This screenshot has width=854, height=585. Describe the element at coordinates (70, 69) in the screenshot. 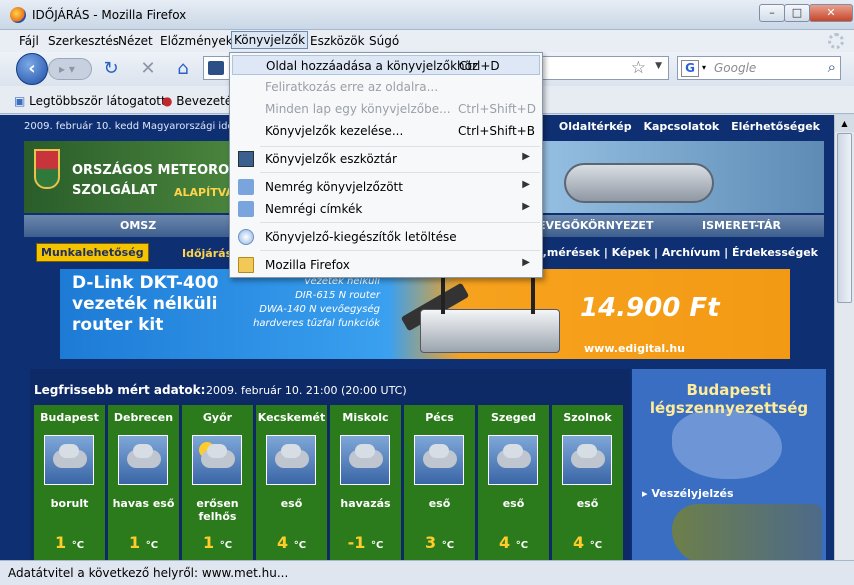

I see `forward-button: ▸ ▾` at that location.